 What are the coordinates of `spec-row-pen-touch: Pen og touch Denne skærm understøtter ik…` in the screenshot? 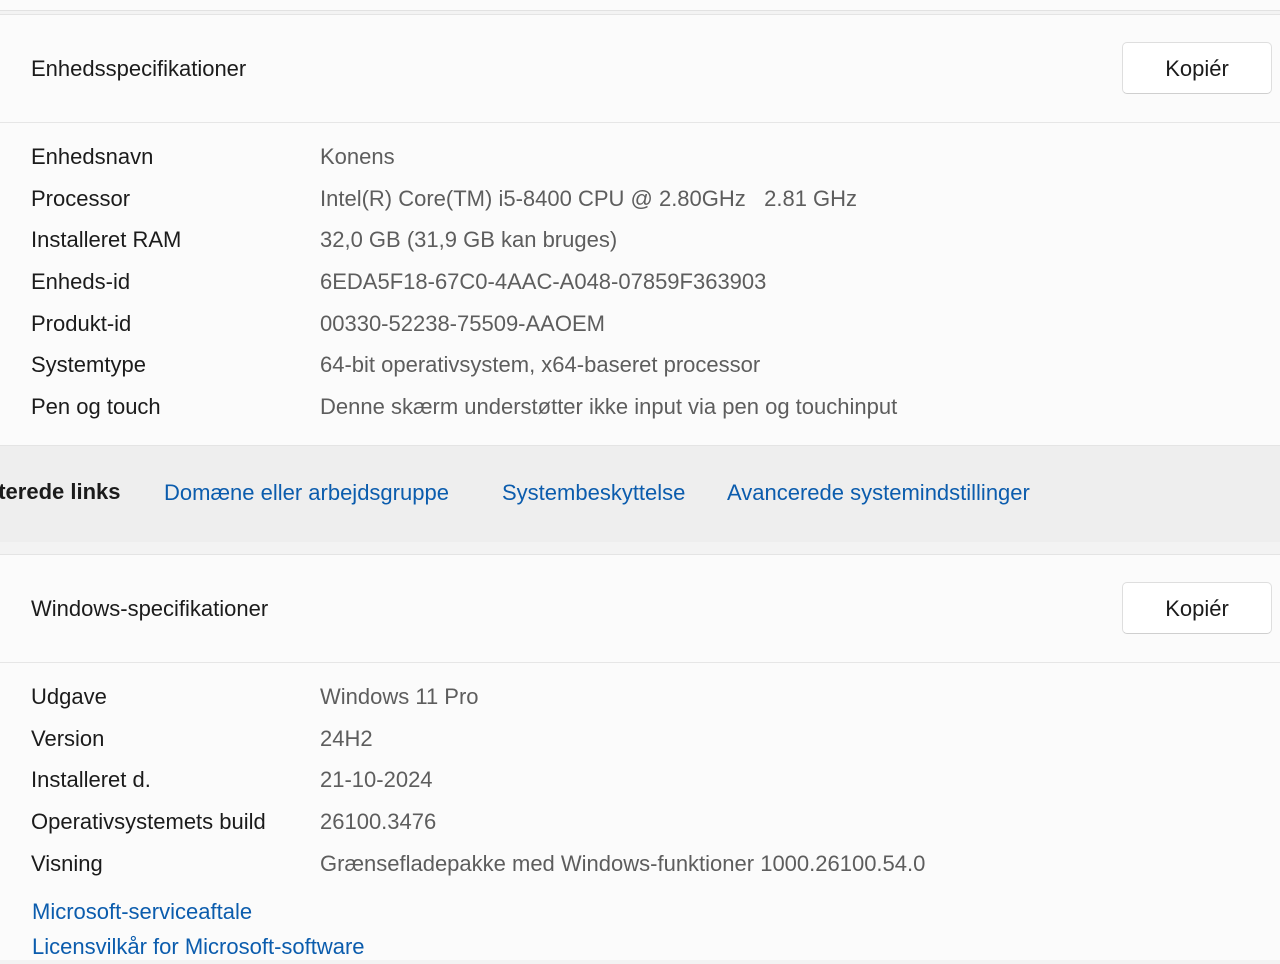 It's located at (640, 415).